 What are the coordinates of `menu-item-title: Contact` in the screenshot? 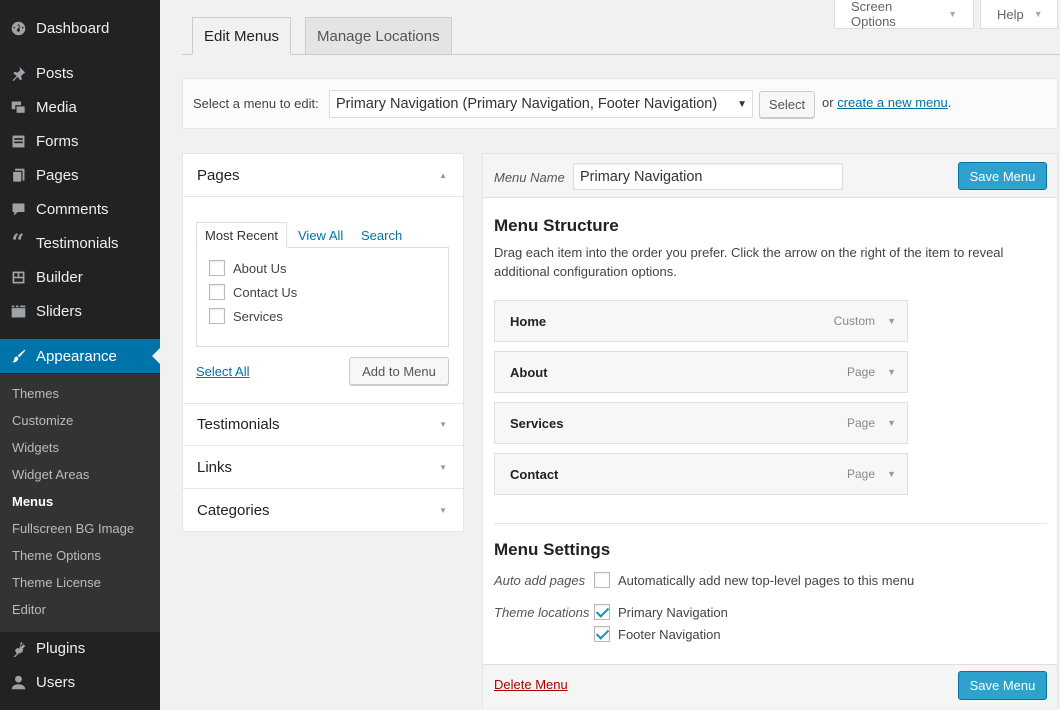 It's located at (534, 474).